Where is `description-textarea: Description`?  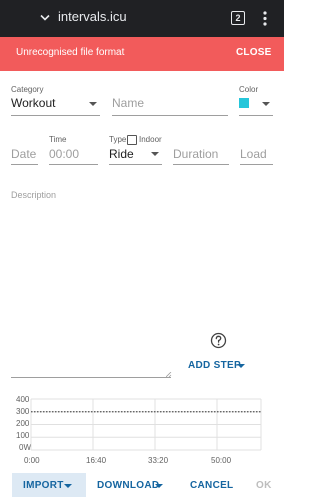
description-textarea: Description is located at coordinates (33, 195).